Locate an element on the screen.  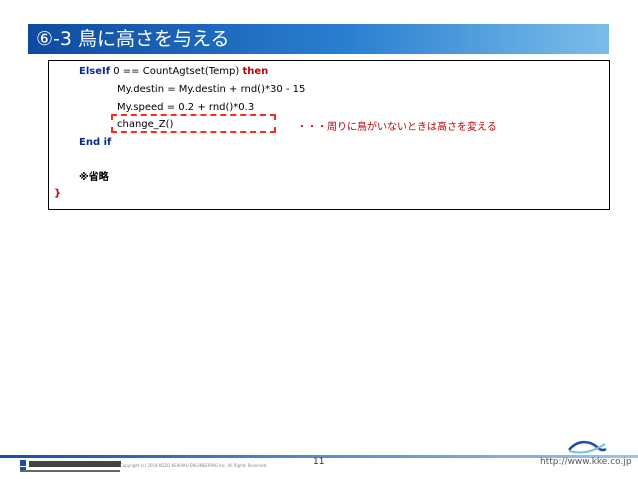
keyword-then: then is located at coordinates (255, 71).